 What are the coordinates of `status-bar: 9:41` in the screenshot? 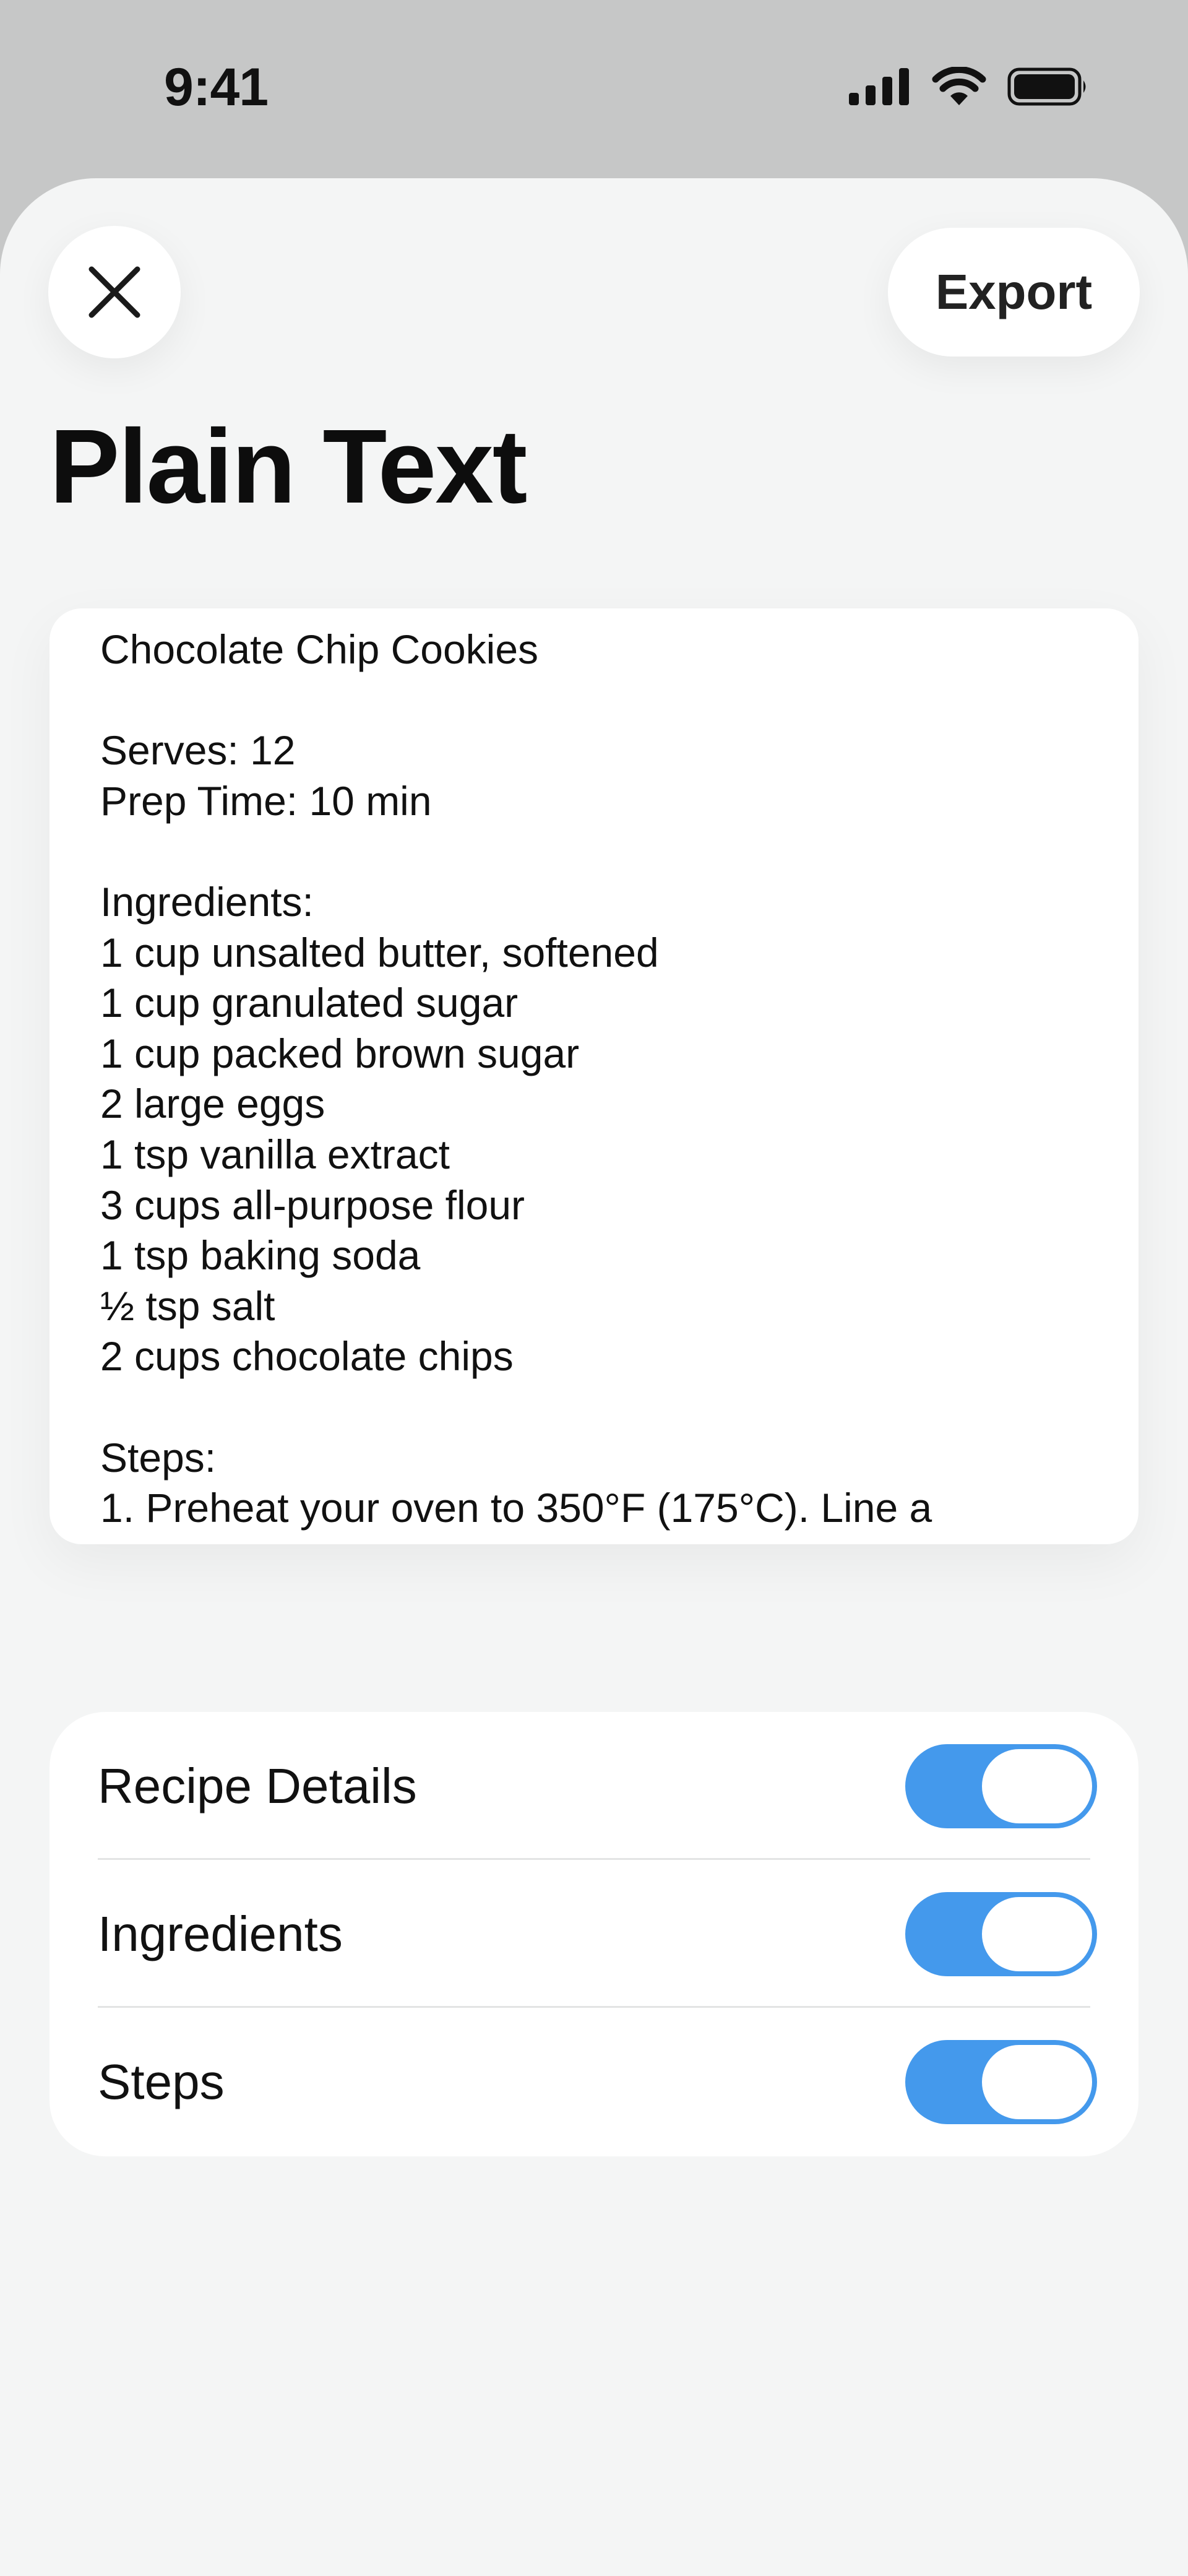 It's located at (594, 89).